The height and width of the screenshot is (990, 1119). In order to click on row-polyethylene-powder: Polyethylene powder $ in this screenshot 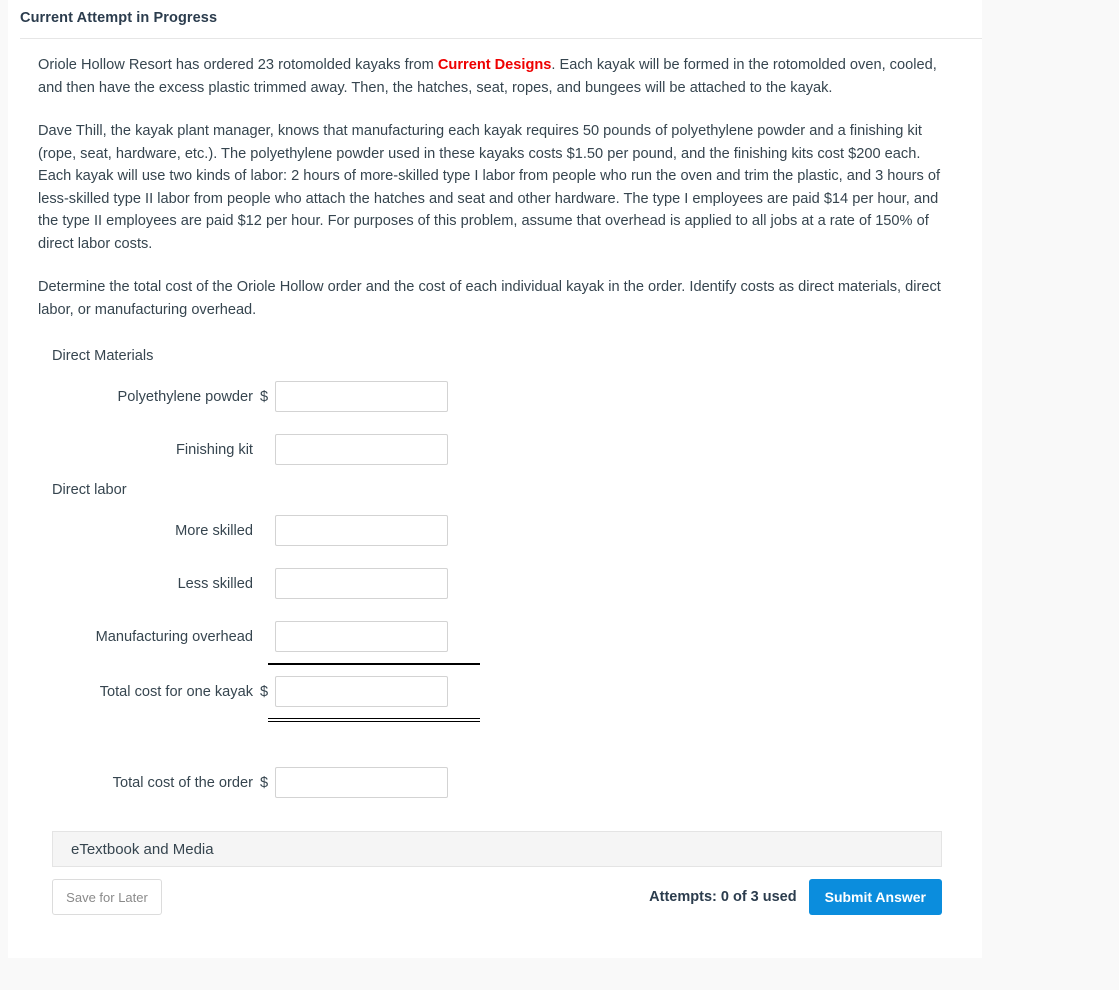, I will do `click(497, 396)`.